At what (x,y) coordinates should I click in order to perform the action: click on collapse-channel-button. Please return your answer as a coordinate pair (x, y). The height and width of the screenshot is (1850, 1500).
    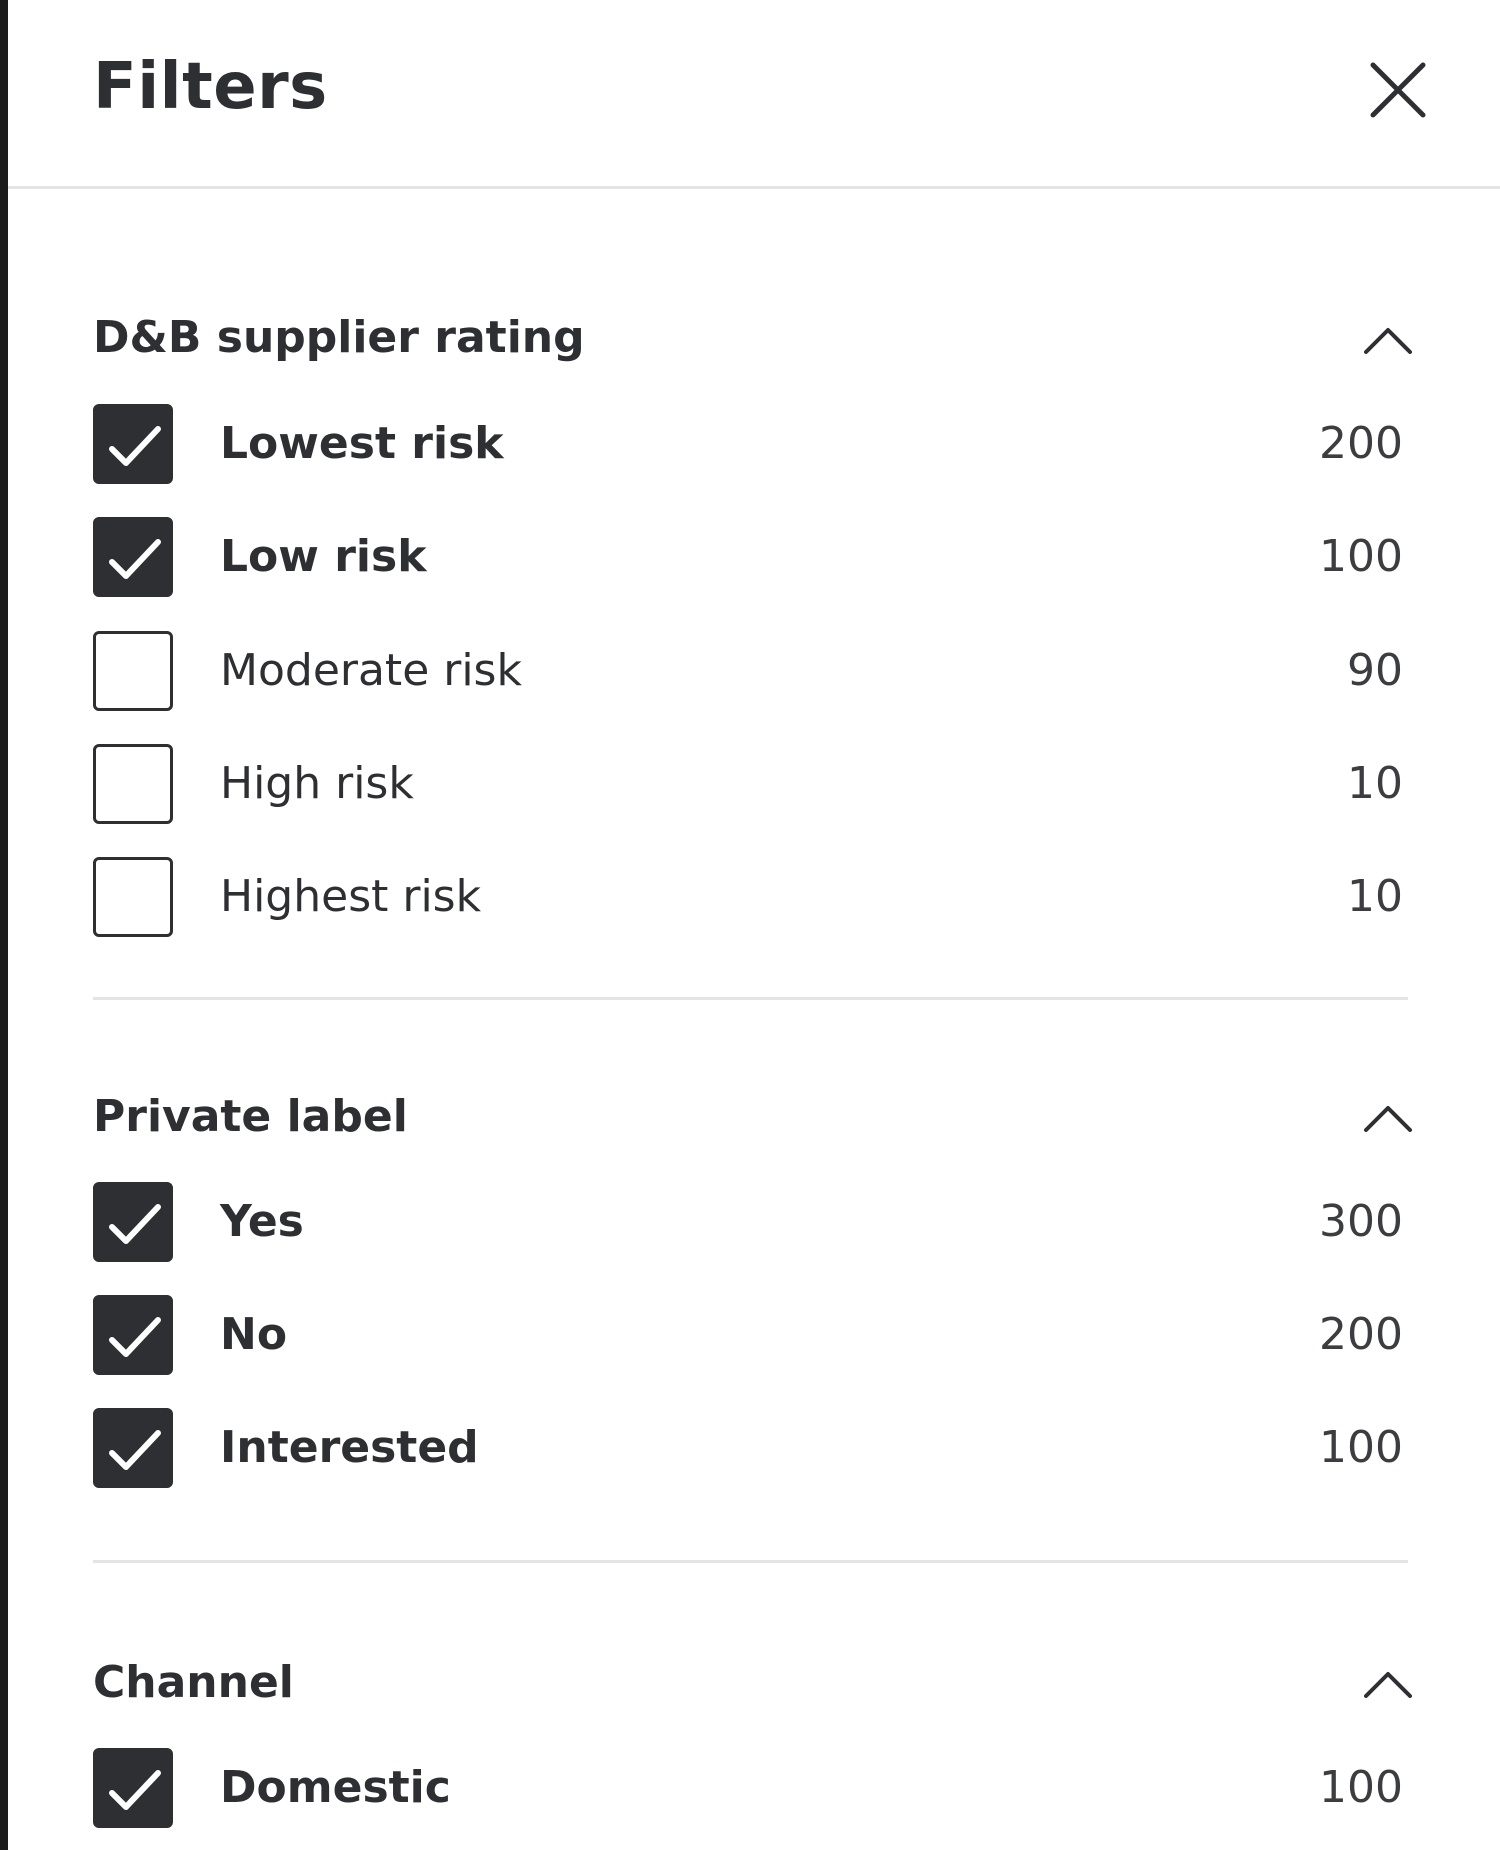
    Looking at the image, I should click on (1388, 1684).